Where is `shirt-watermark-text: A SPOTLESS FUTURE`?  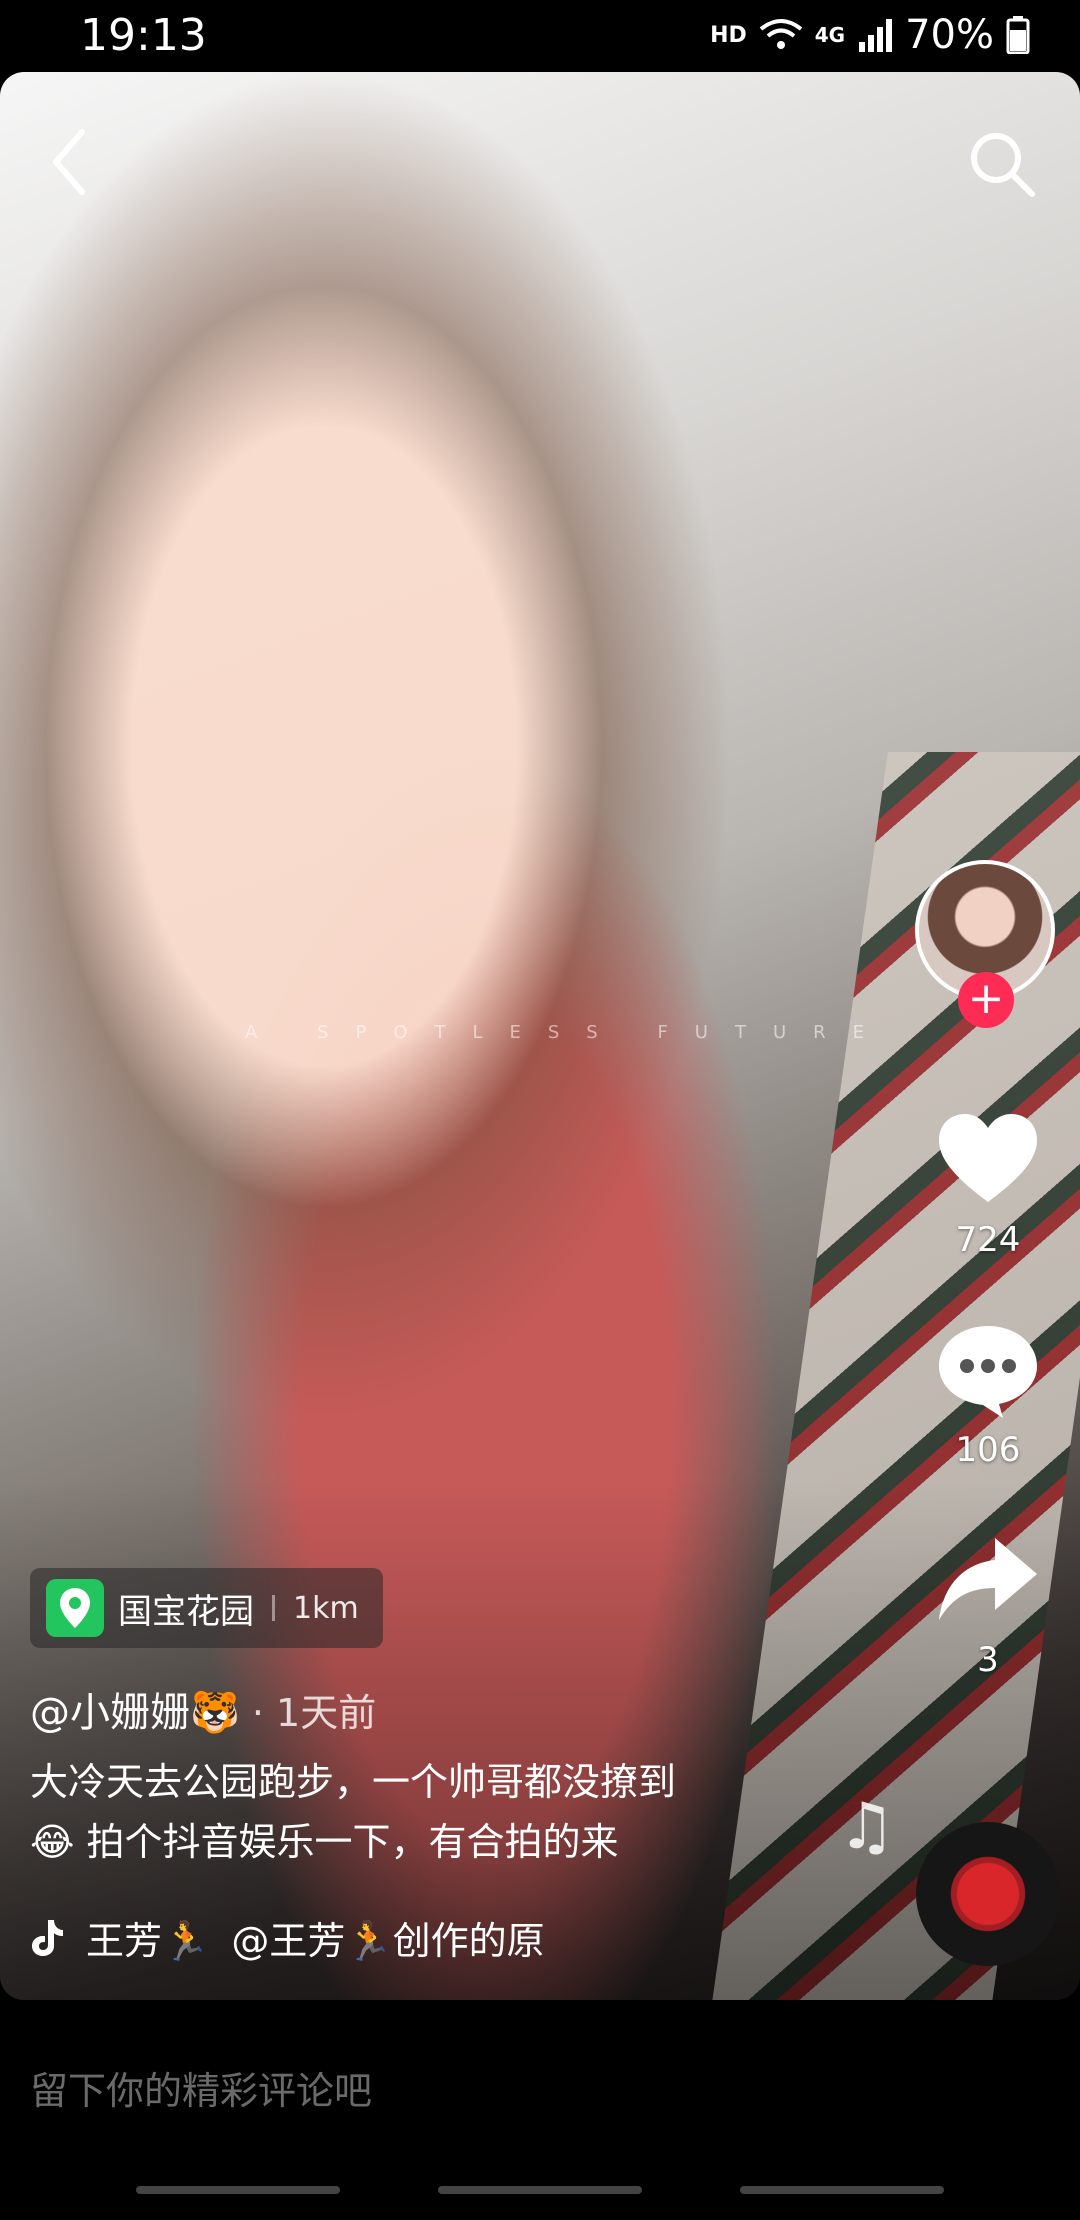 shirt-watermark-text: A SPOTLESS FUTURE is located at coordinates (568, 1032).